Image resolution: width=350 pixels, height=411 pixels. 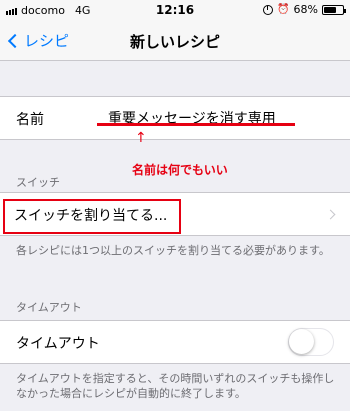 I want to click on name-row: 名前 重要メッセージを消す専用, so click(x=175, y=118).